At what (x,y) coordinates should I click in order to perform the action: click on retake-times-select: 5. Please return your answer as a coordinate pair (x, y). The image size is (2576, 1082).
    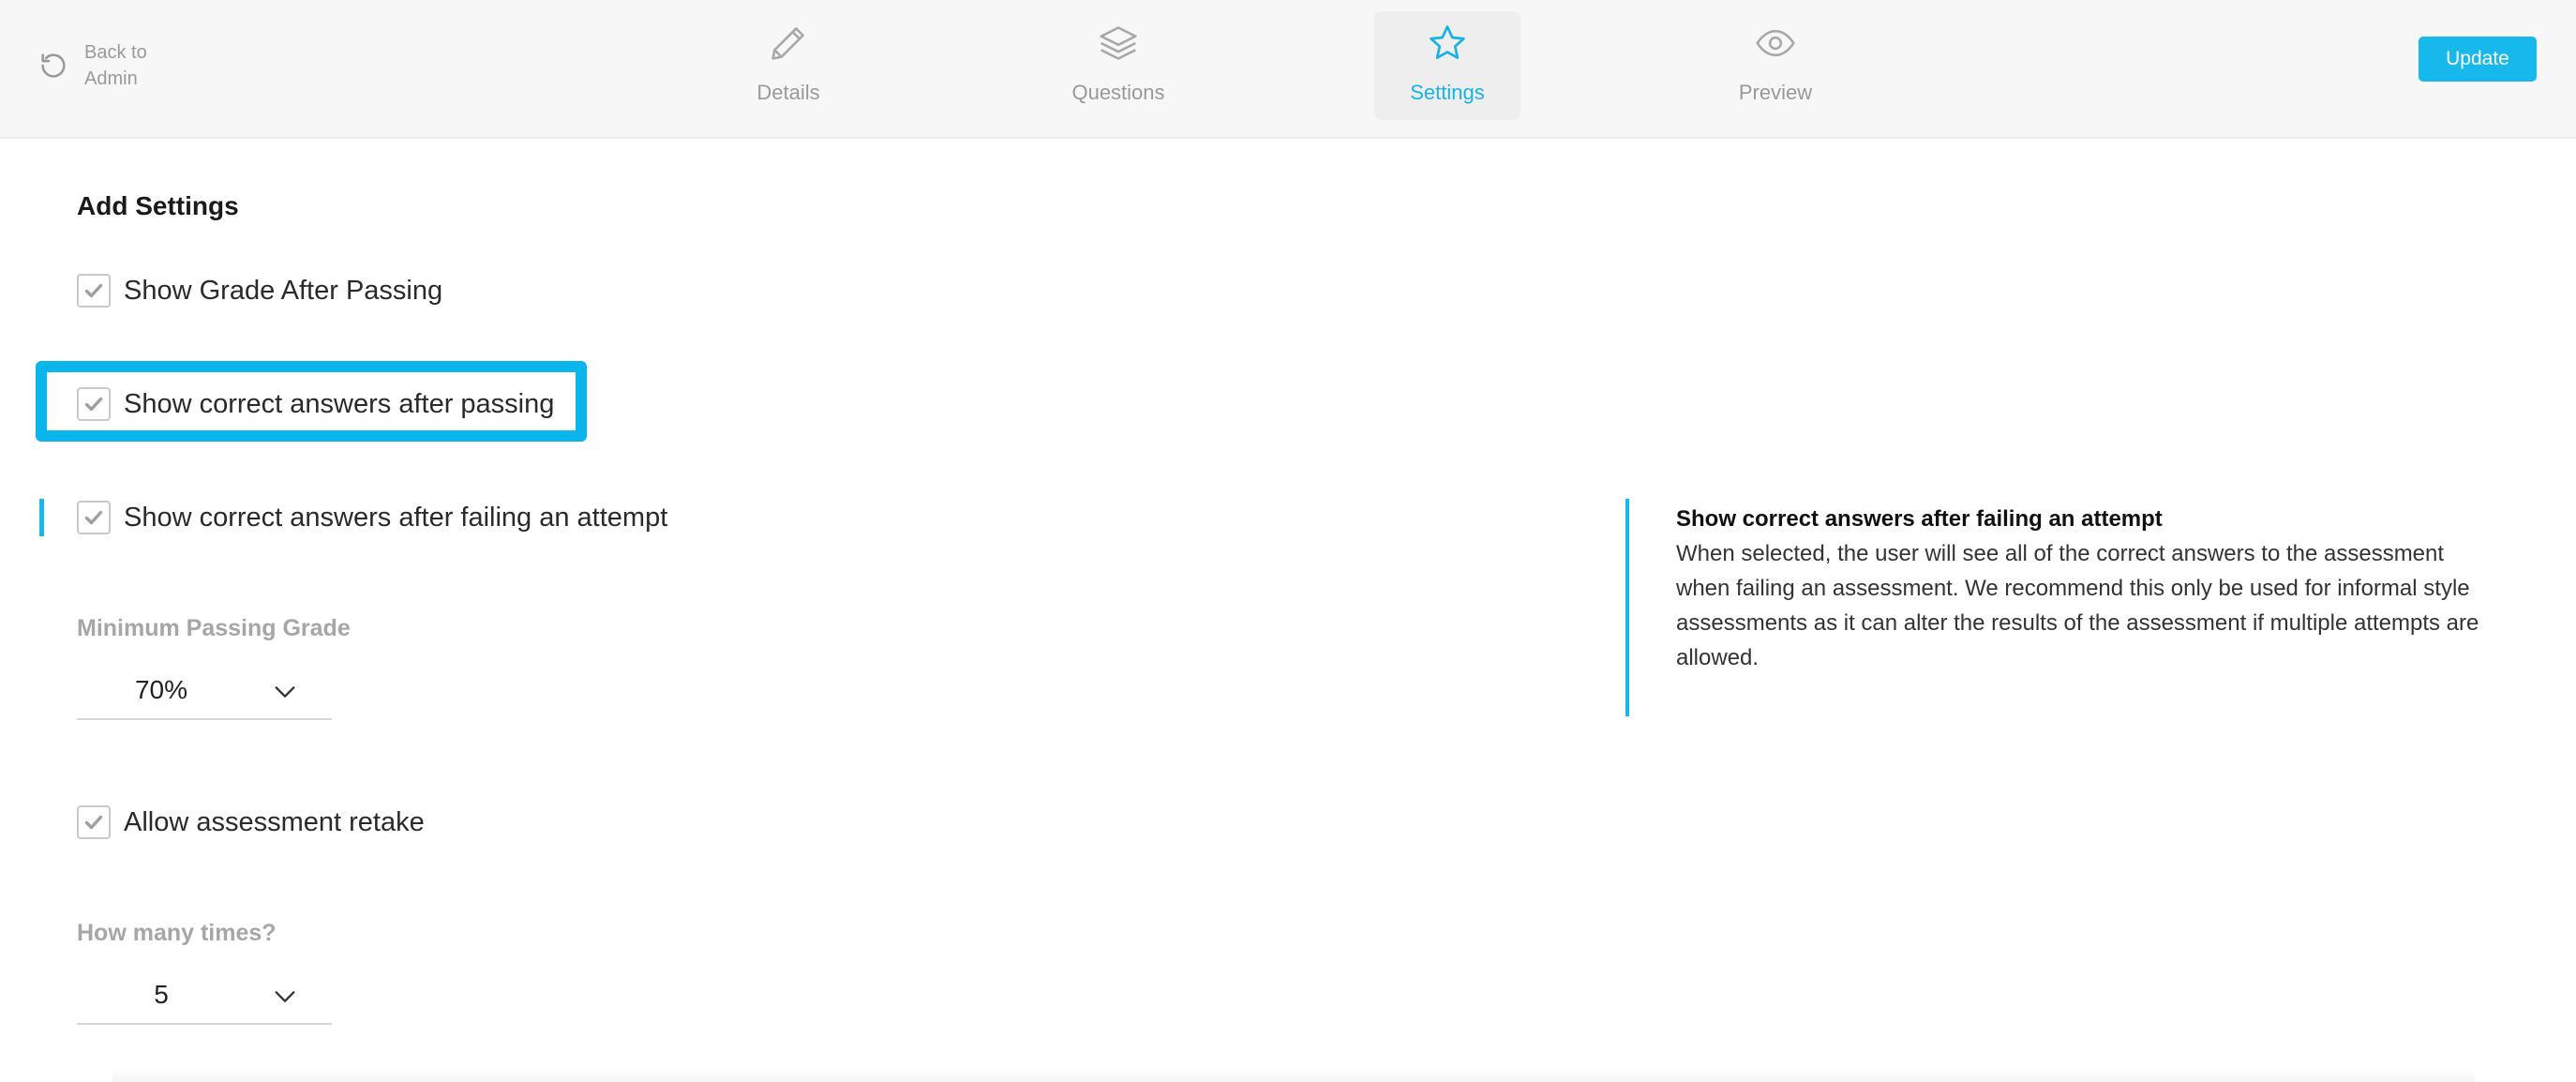
    Looking at the image, I should click on (204, 996).